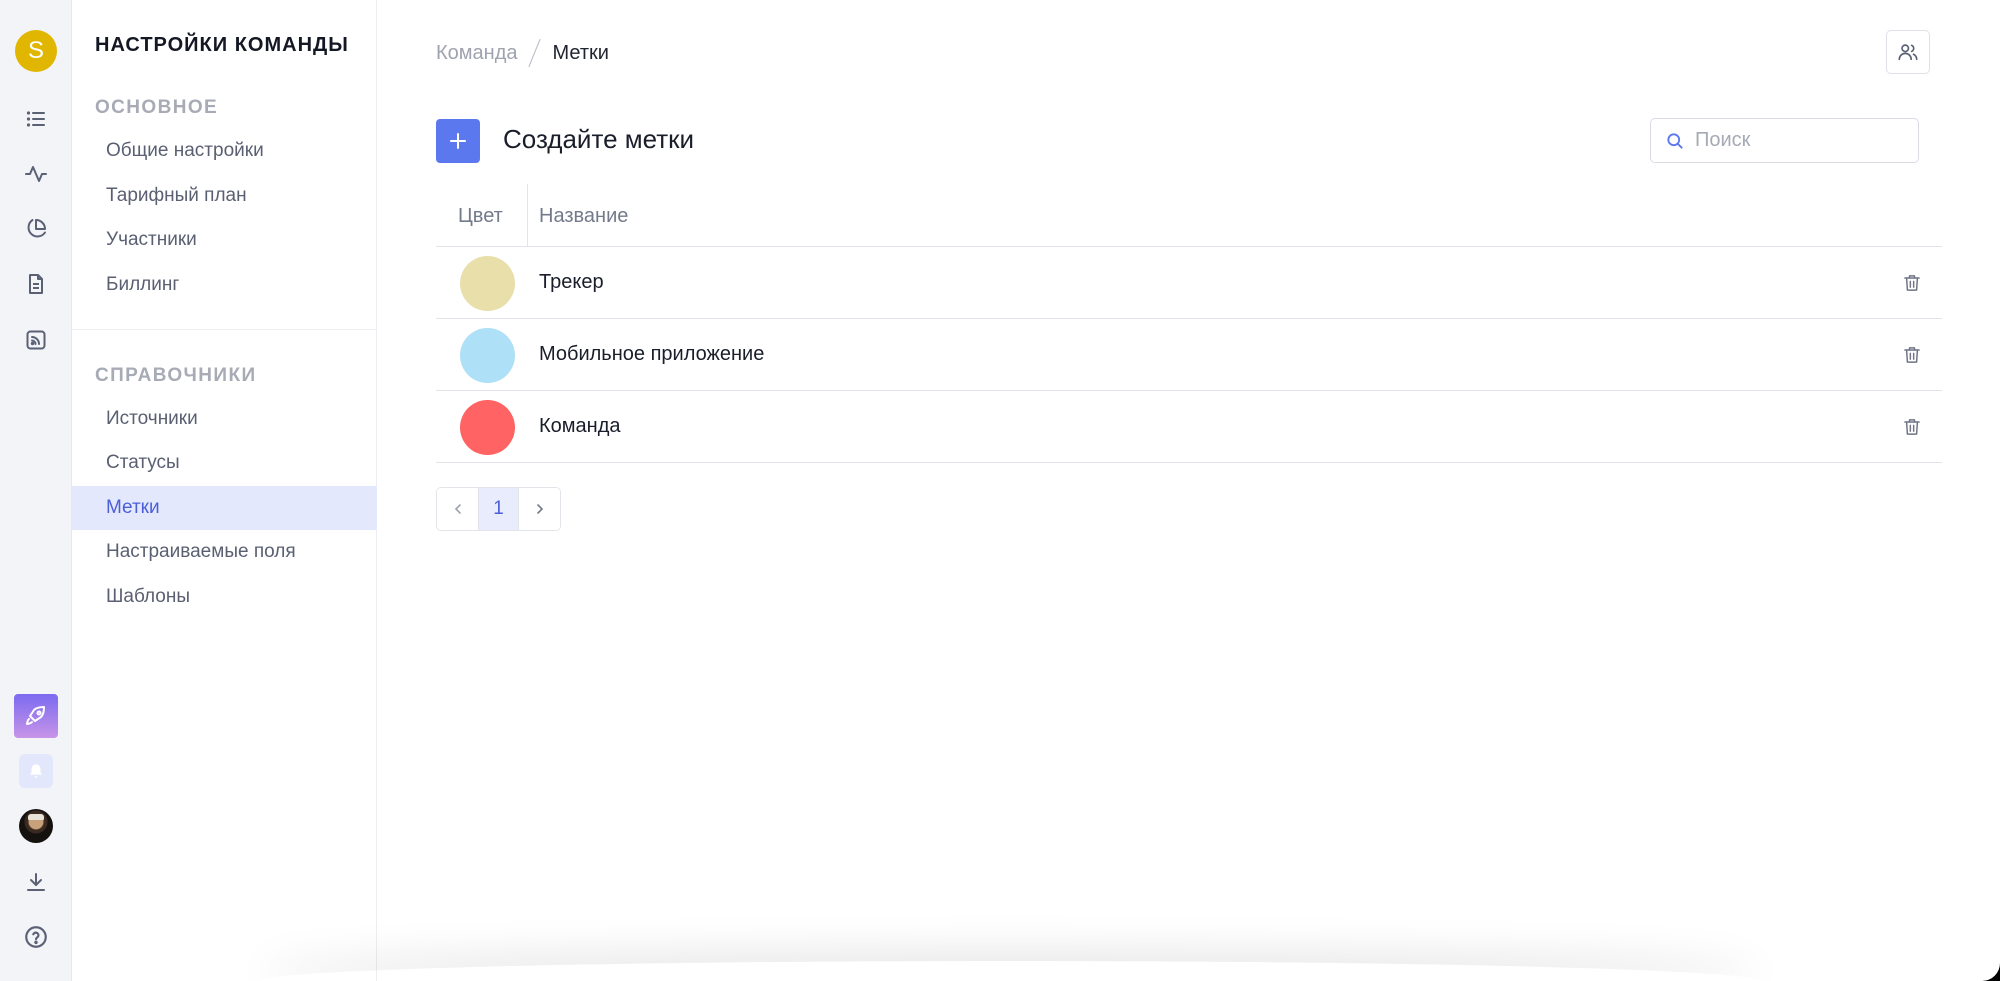 This screenshot has width=2000, height=981. What do you see at coordinates (151, 239) in the screenshot?
I see `sidebar-item-label: Участники` at bounding box center [151, 239].